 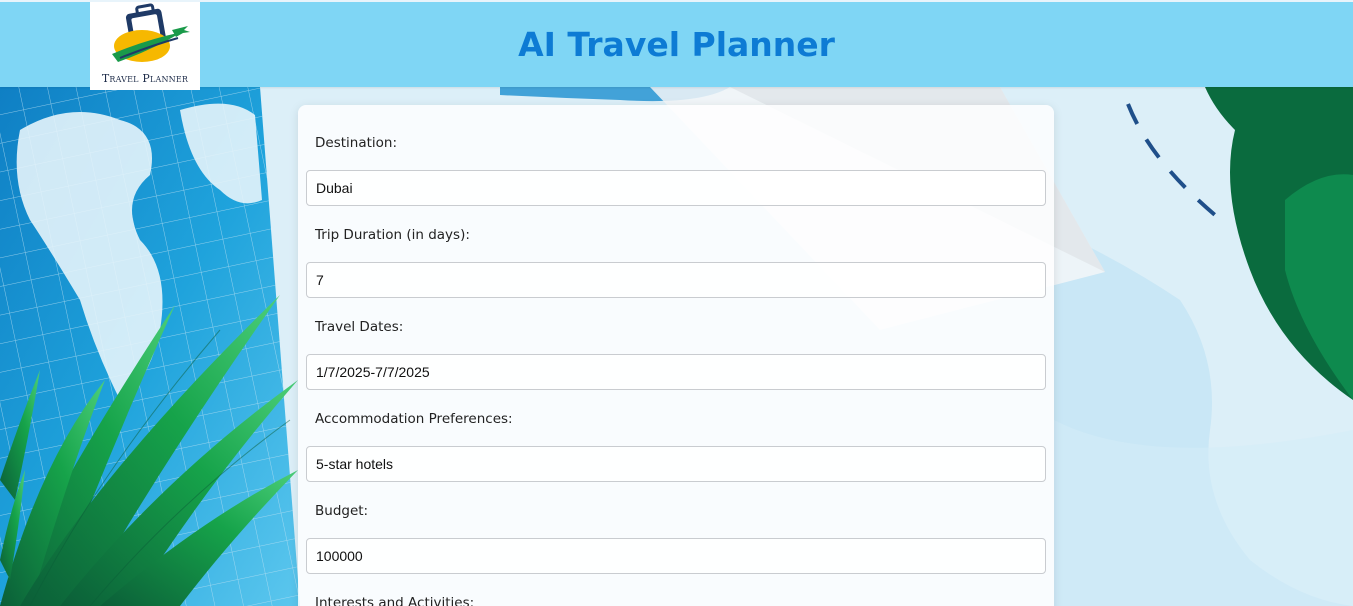 I want to click on accommodation-label: Accommodation Preferences:, so click(x=414, y=419).